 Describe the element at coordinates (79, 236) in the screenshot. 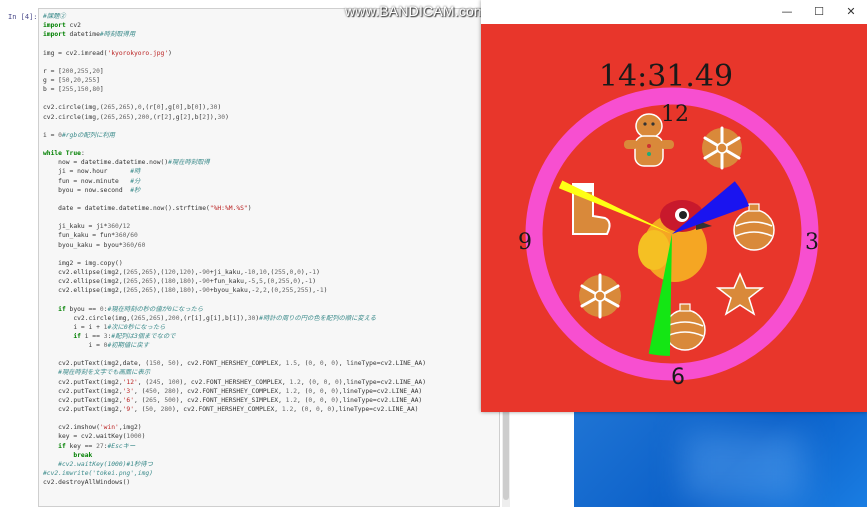

I see `code-token: fun_kaku = fun*` at that location.